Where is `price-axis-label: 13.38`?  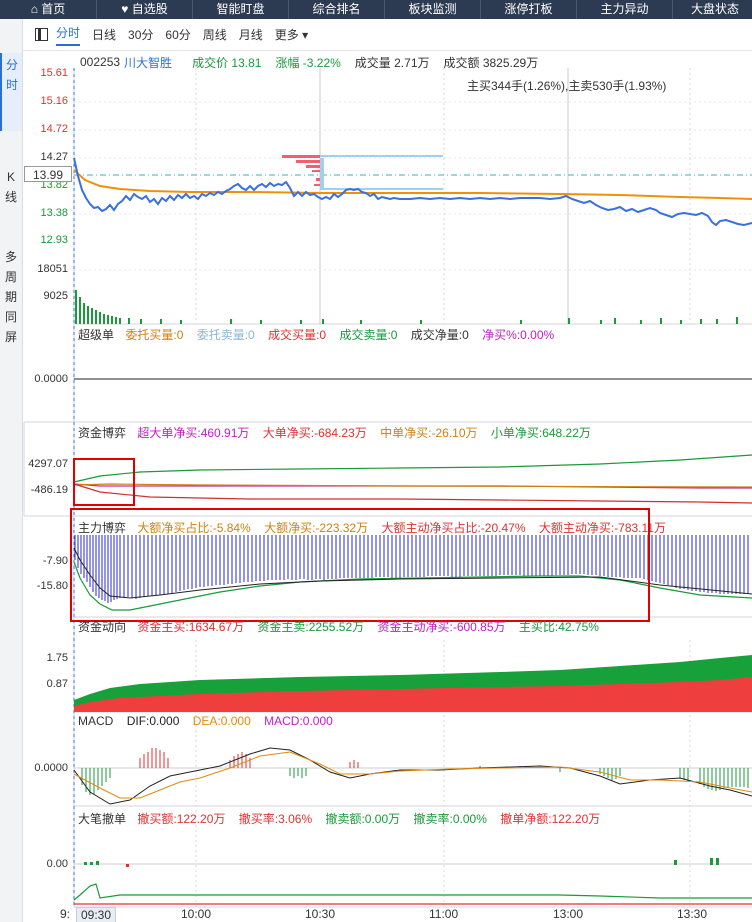 price-axis-label: 13.38 is located at coordinates (54, 213).